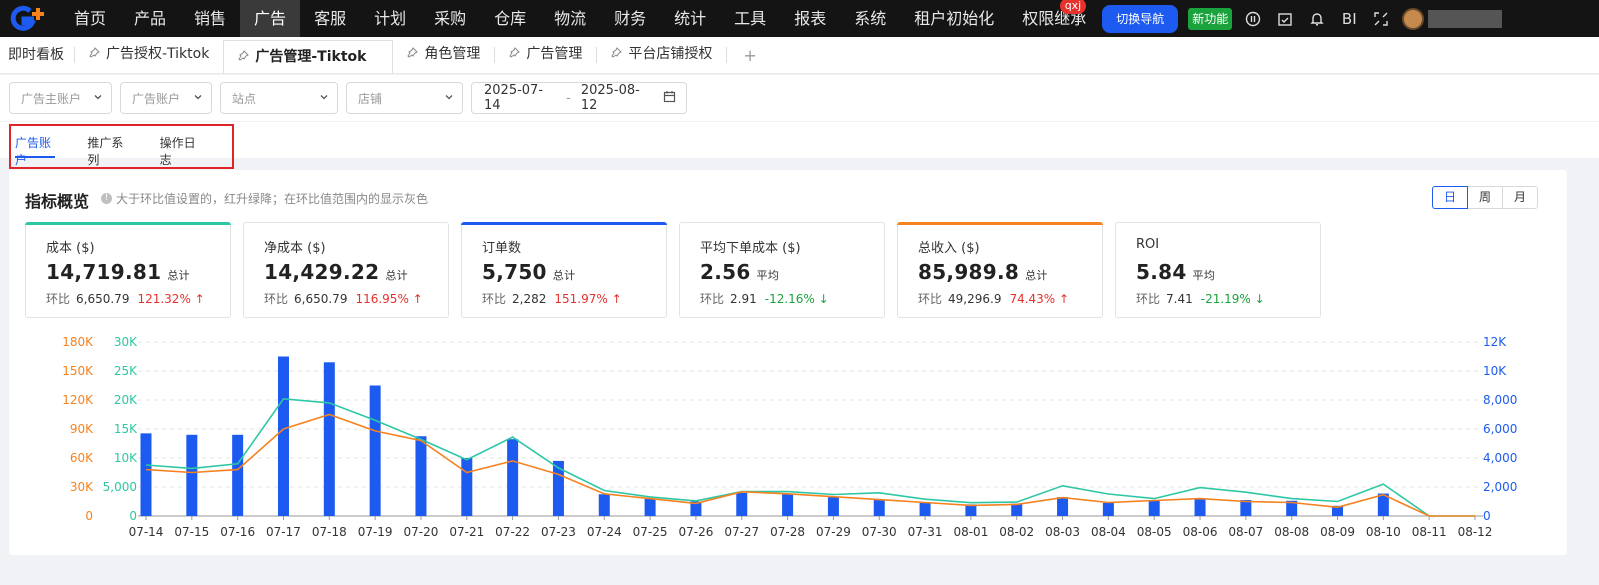 This screenshot has width=1599, height=585. I want to click on switch-nav-button: 切换导航, so click(1140, 18).